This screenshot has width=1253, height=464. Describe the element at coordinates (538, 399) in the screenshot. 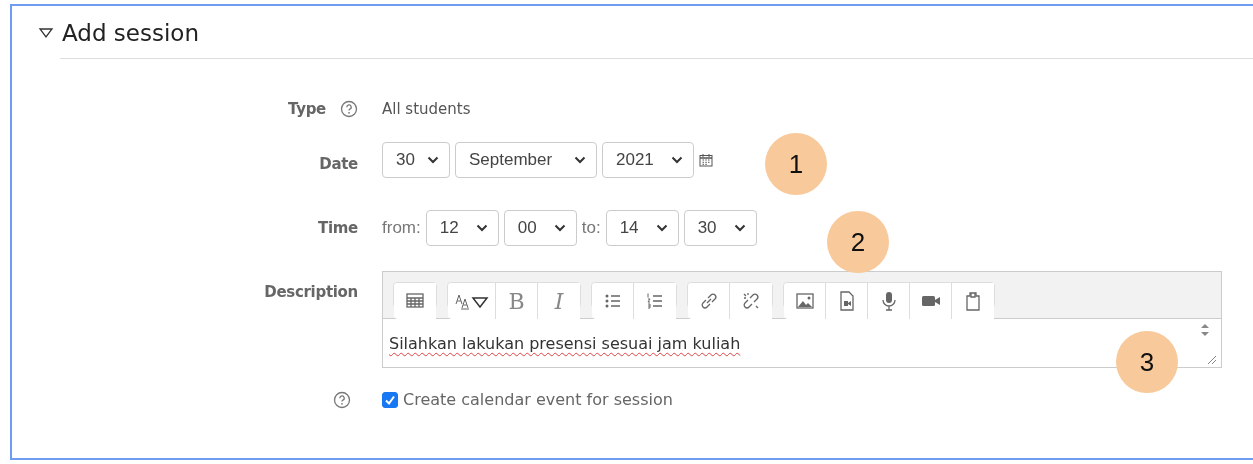

I see `checkbox-label: Create calendar event for session` at that location.